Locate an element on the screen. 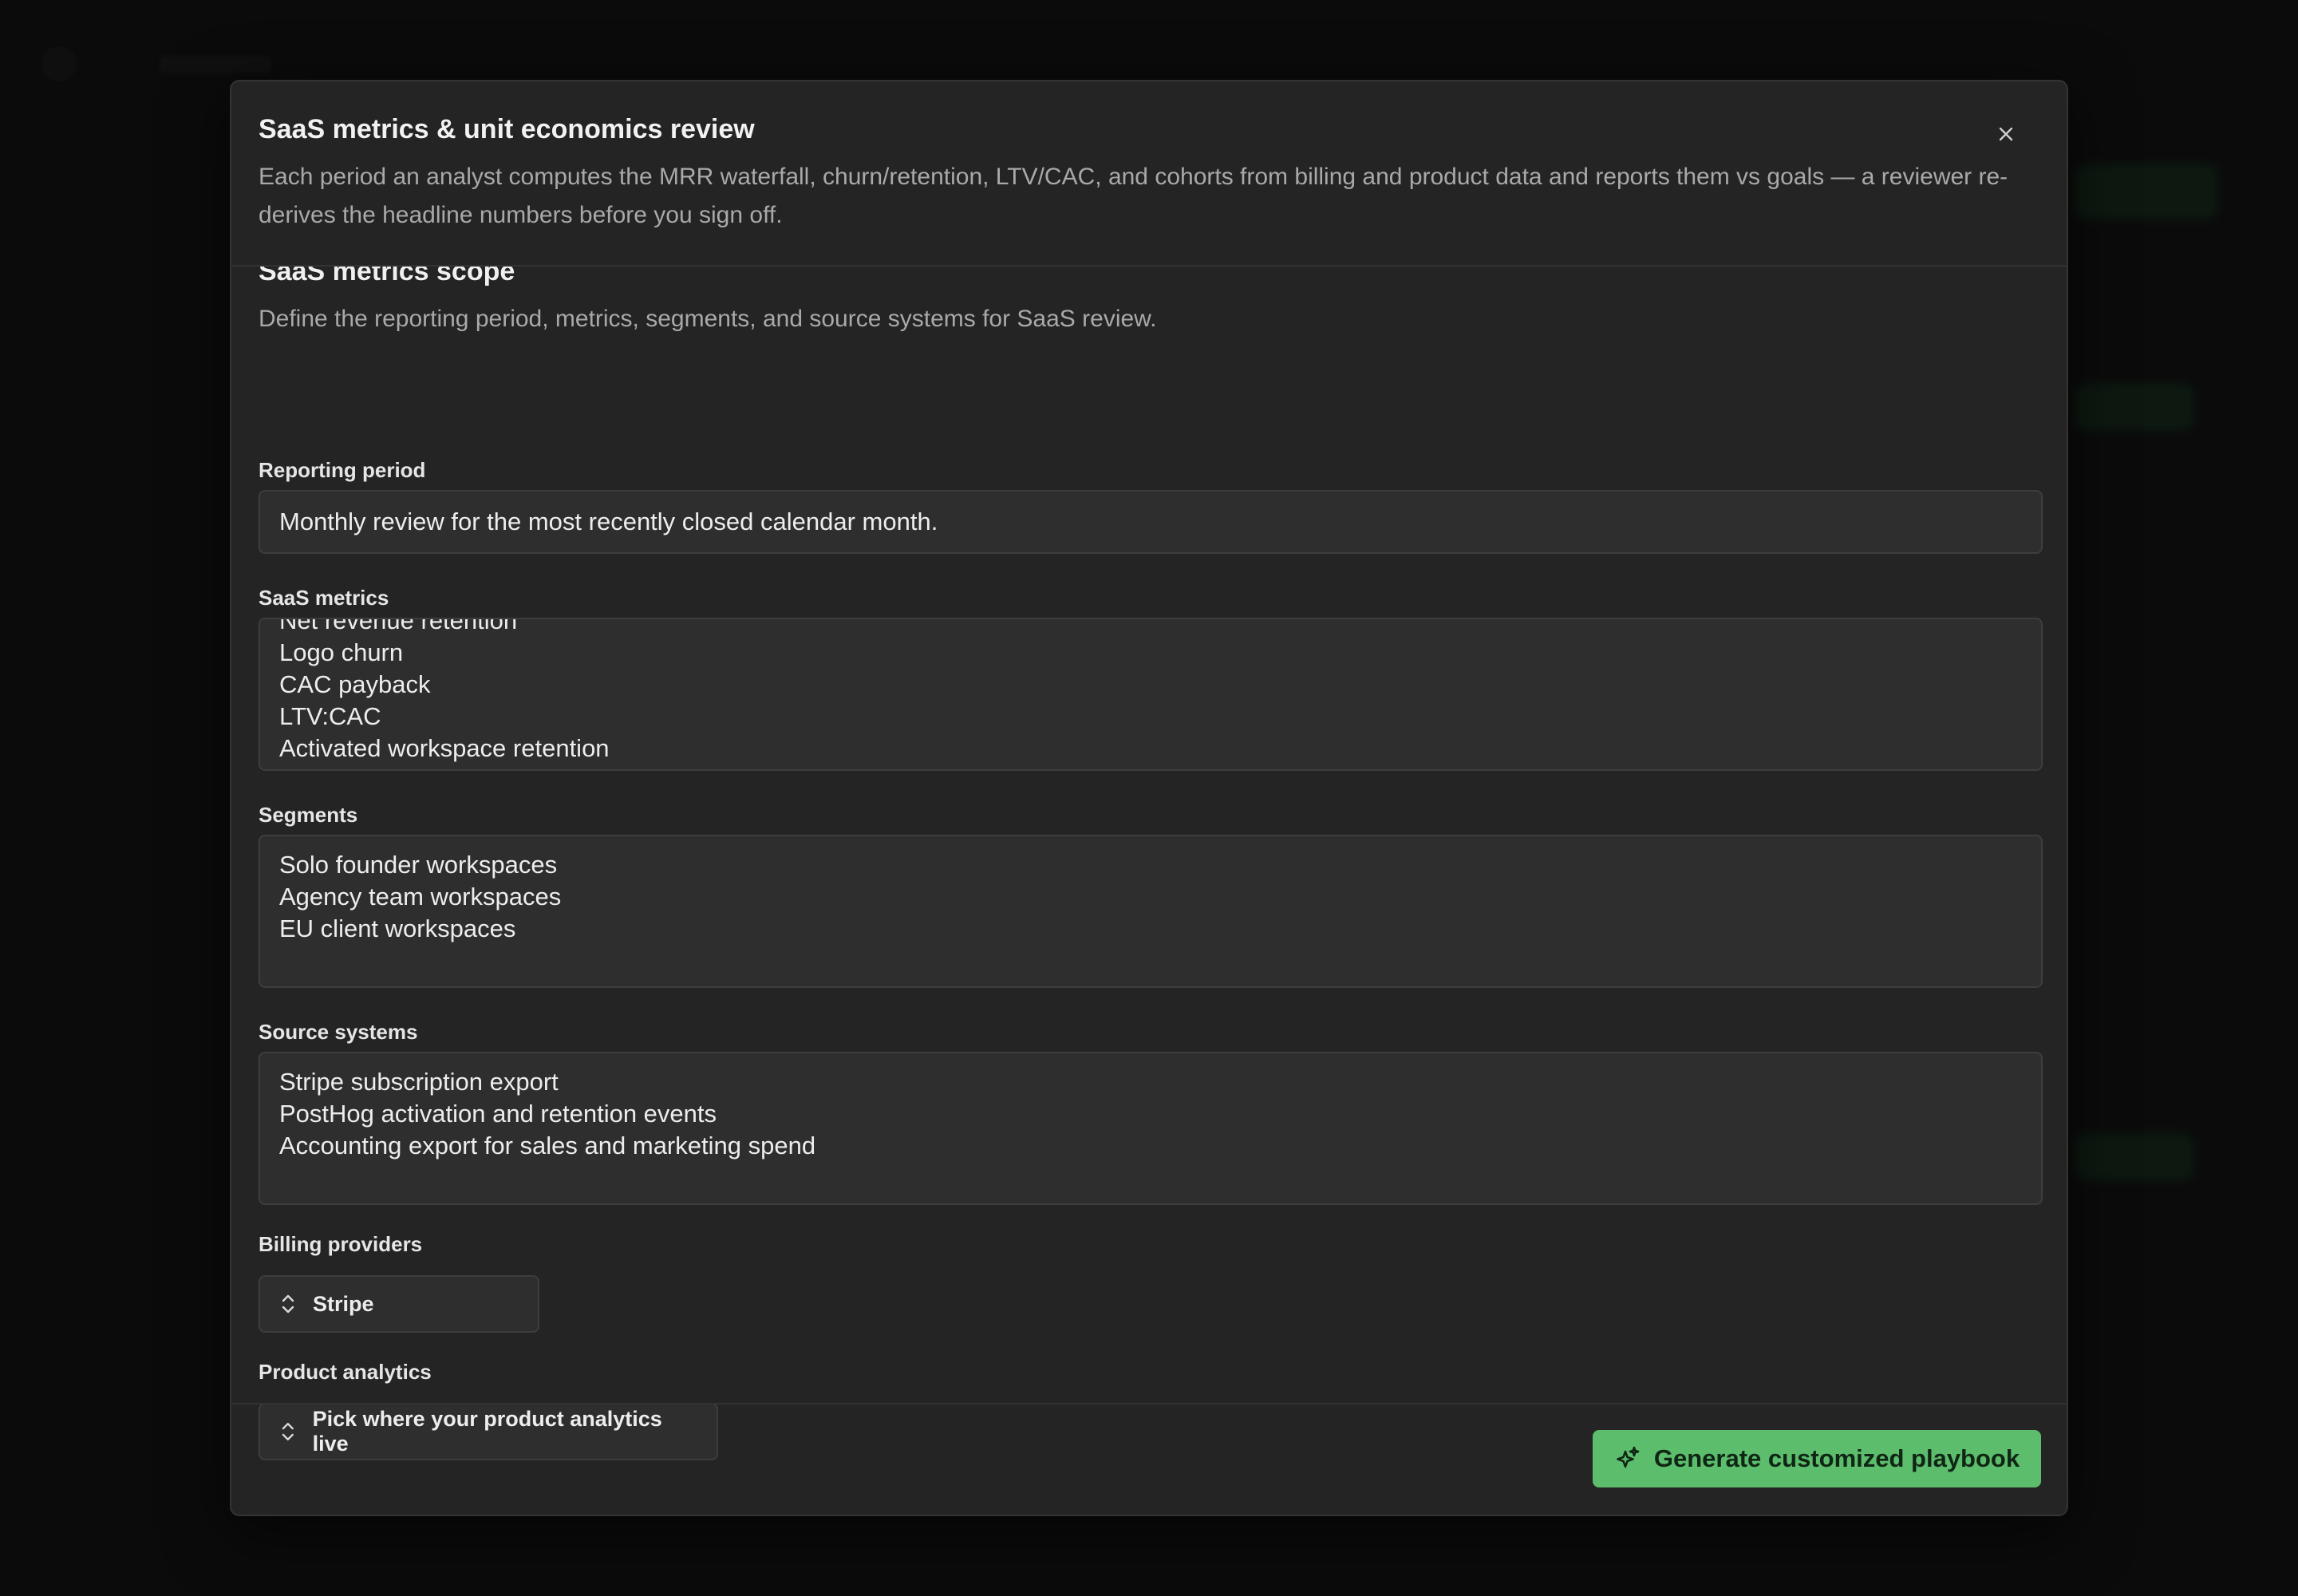 This screenshot has height=1596, width=2298. generate-playbook-label: Generate customized playbook is located at coordinates (1837, 1458).